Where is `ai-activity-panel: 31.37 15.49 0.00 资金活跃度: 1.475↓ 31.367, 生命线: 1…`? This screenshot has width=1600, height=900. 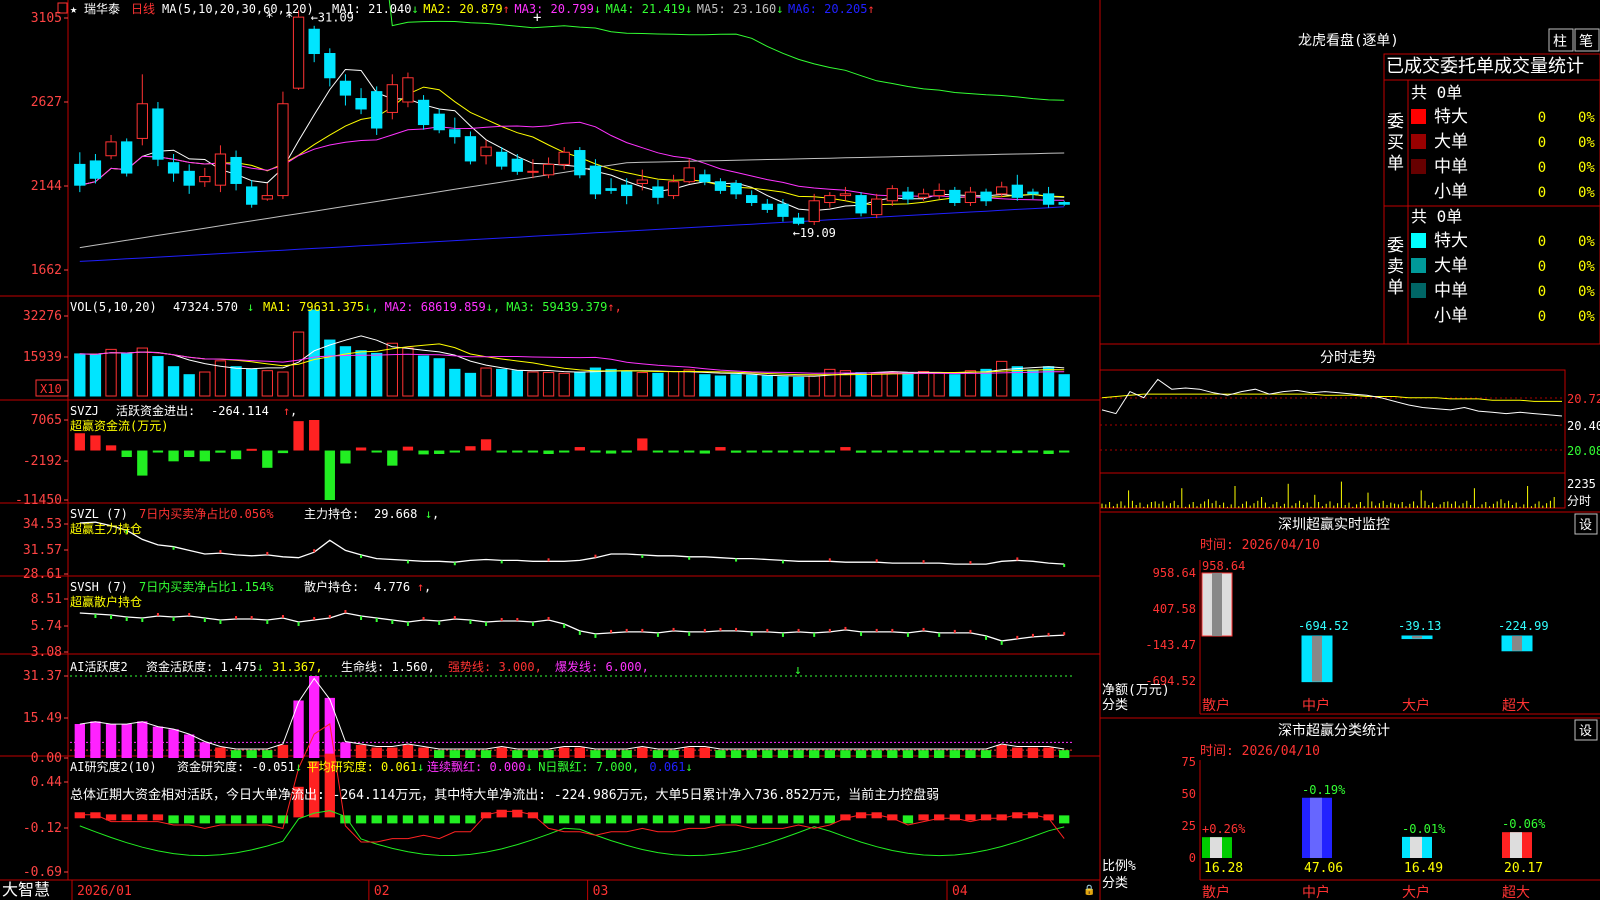
ai-activity-panel: 31.37 15.49 0.00 资金活跃度: 1.475↓ 31.367, 生命线: 1… is located at coordinates (547, 712).